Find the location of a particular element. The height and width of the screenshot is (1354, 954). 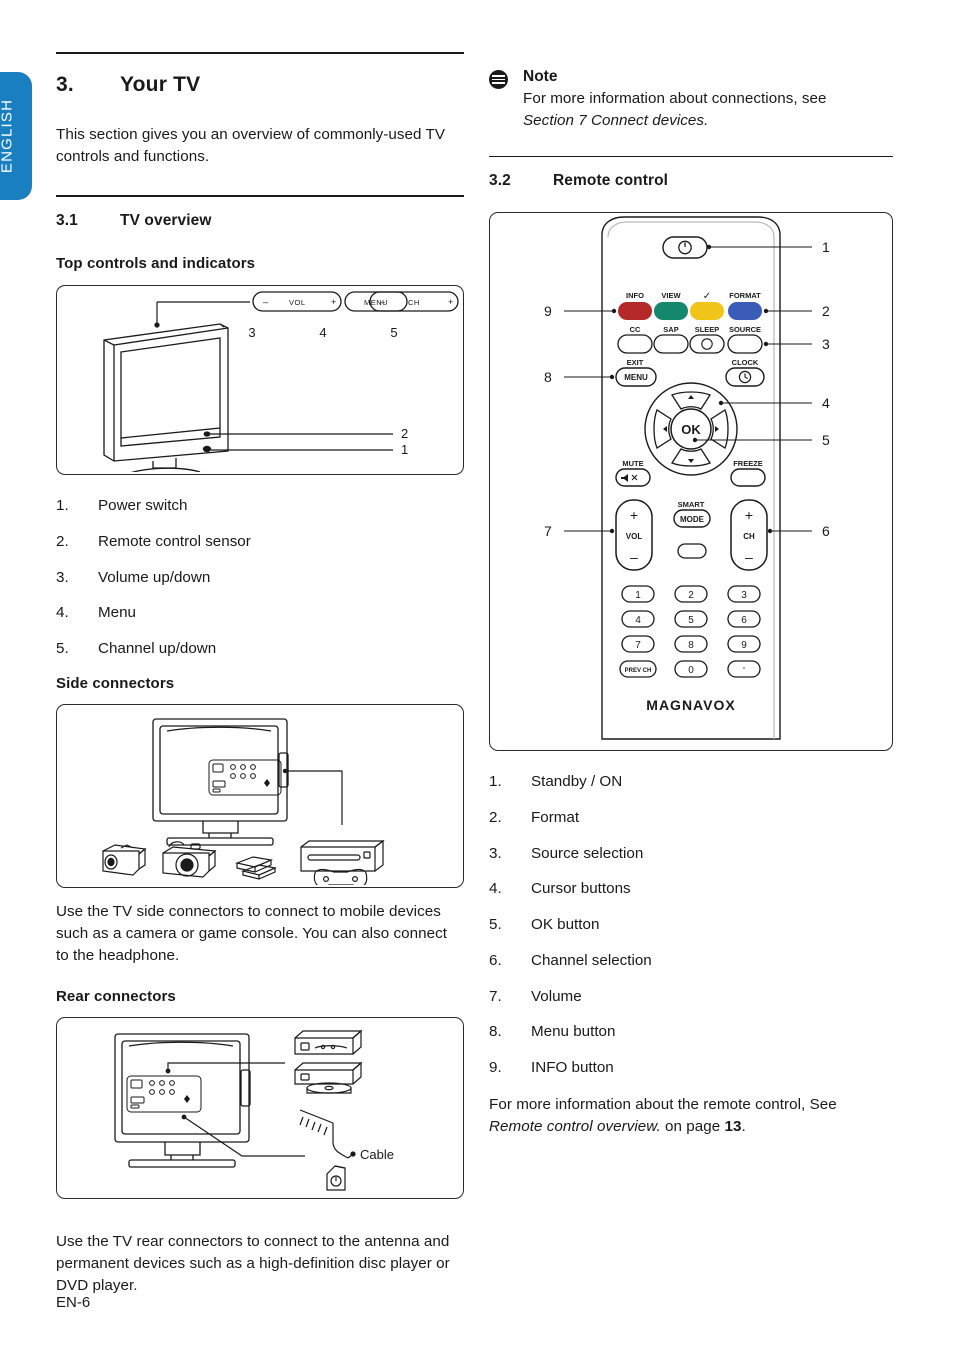

sleep-button is located at coordinates (707, 344).